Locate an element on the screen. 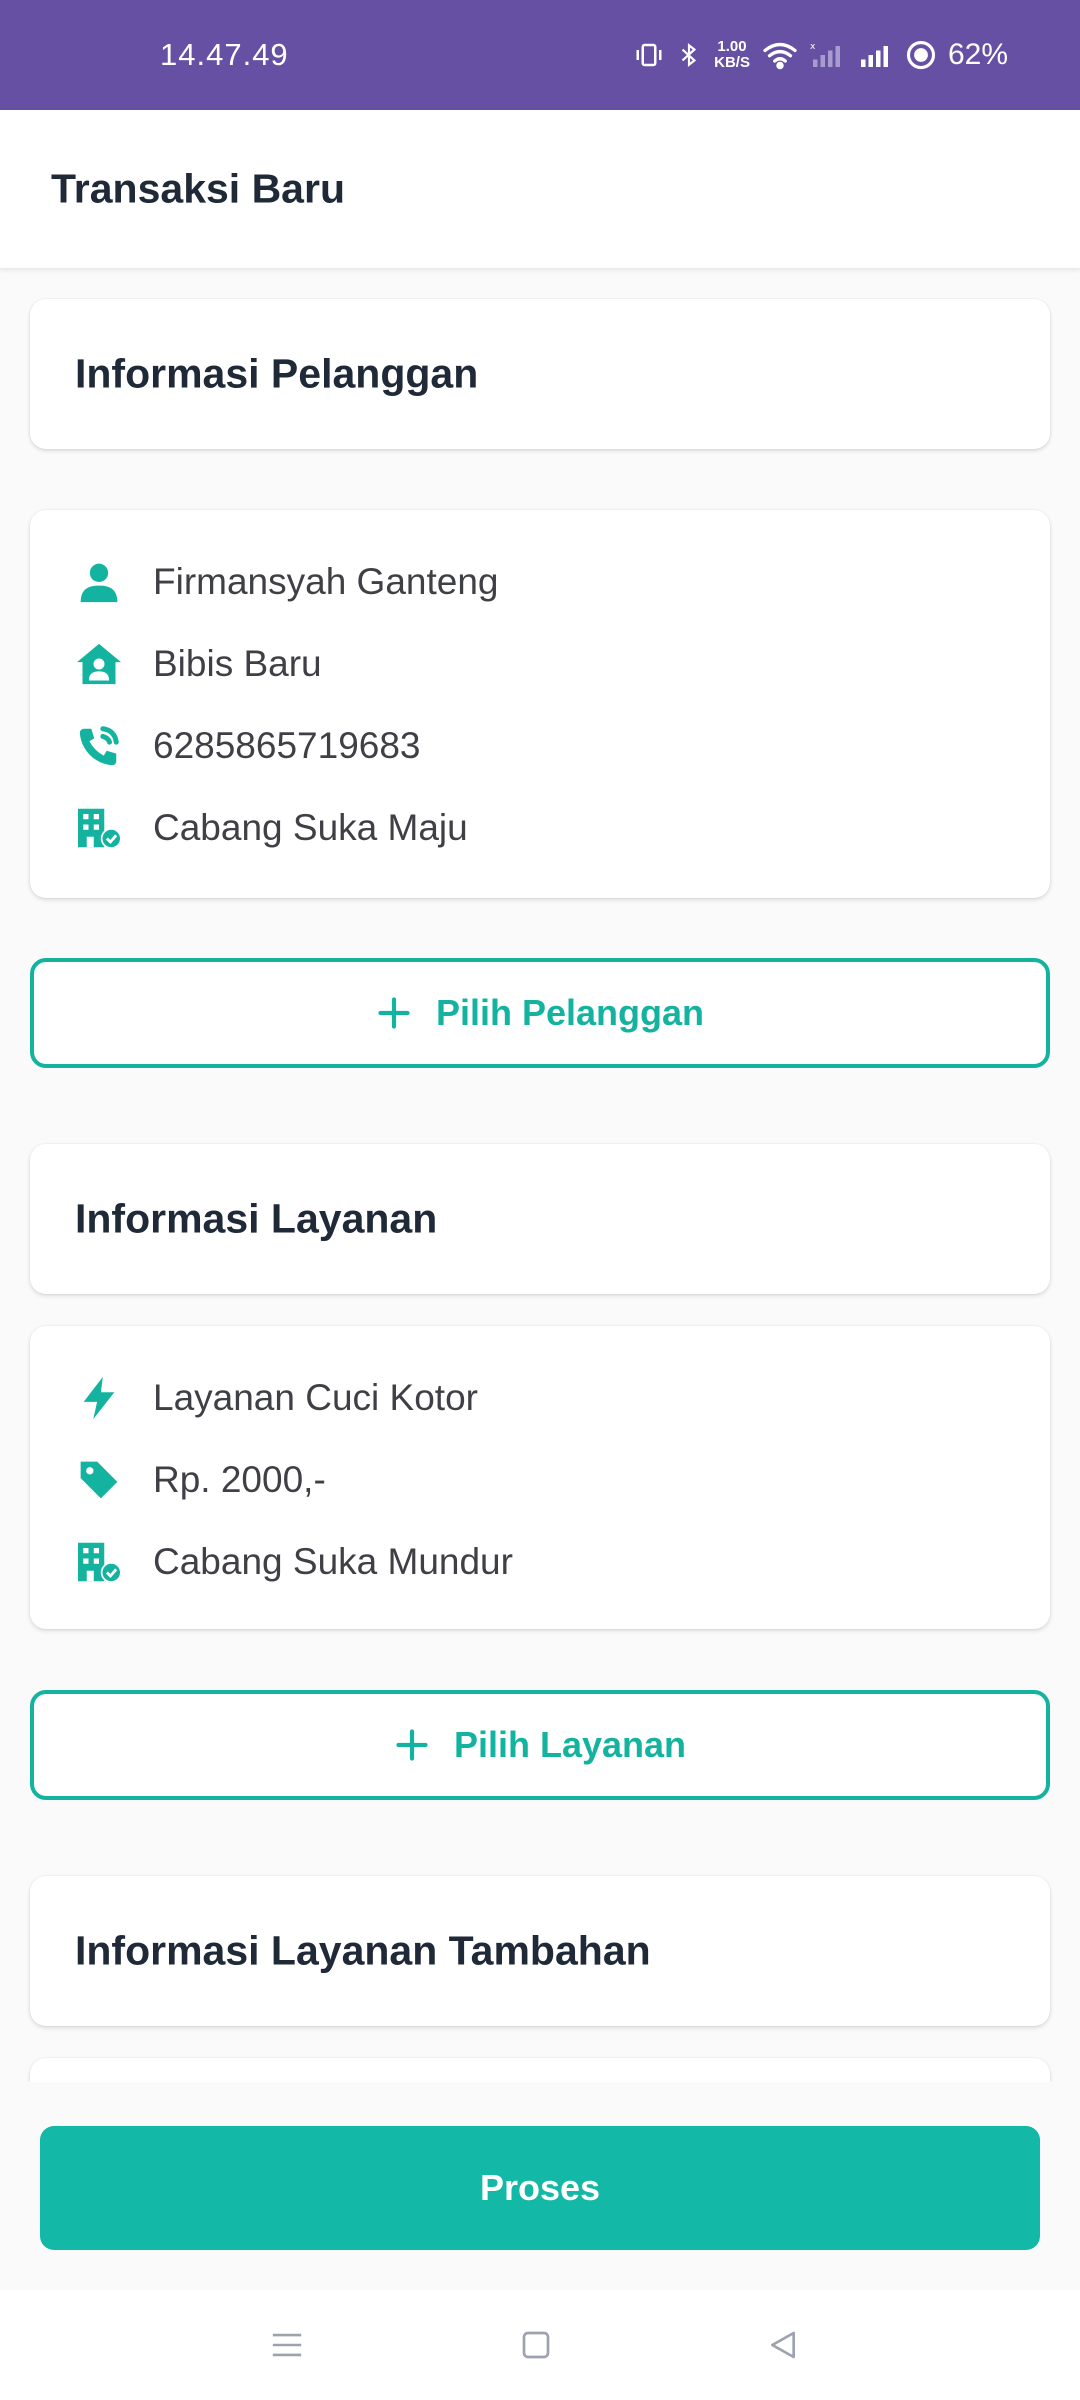 The width and height of the screenshot is (1080, 2400). process-button: Proses is located at coordinates (540, 2188).